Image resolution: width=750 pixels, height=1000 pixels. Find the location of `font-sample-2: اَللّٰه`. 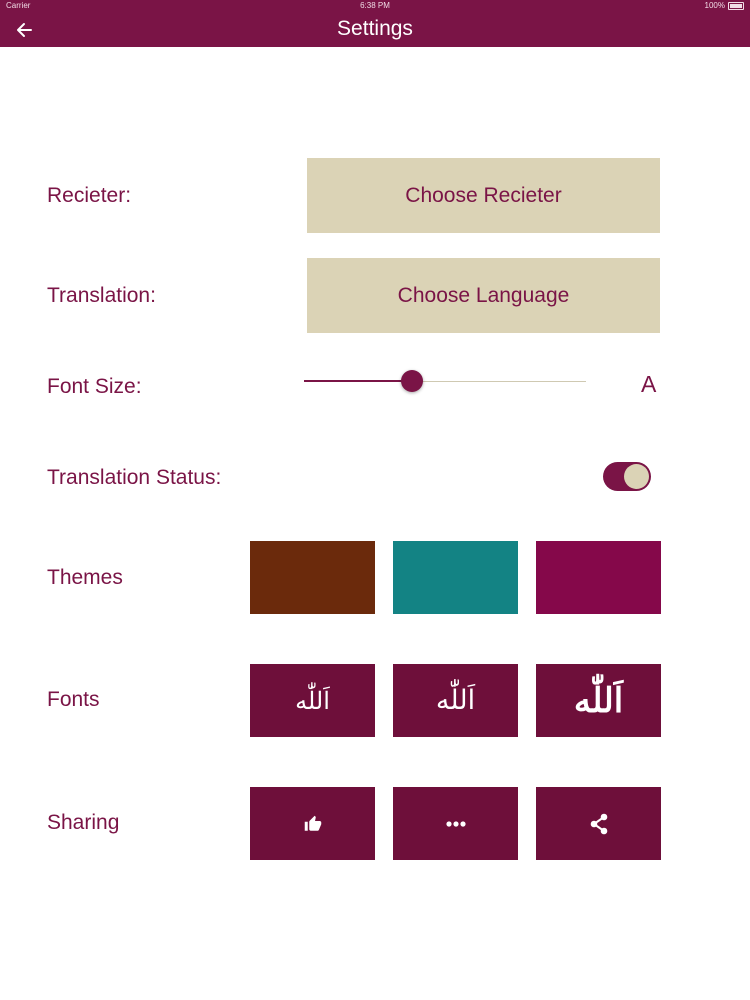

font-sample-2: اَللّٰه is located at coordinates (455, 700).